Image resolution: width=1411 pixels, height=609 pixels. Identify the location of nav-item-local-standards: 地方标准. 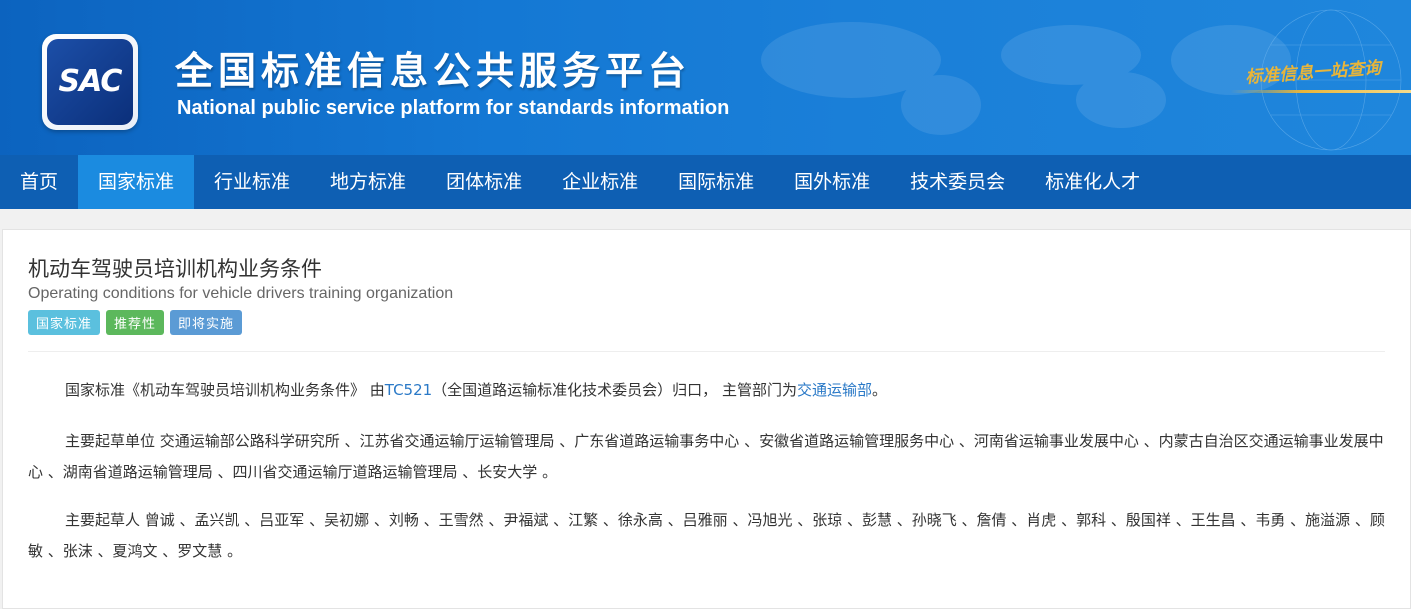
(368, 182).